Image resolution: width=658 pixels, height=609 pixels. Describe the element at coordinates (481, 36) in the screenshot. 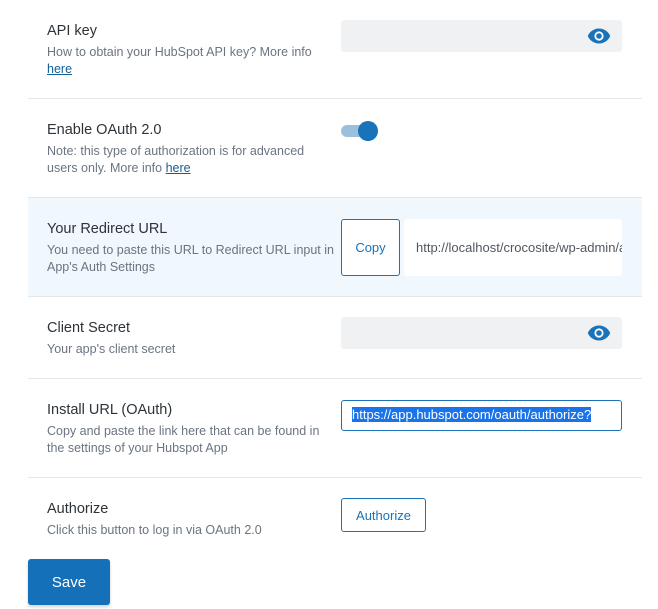

I see `api-key-input` at that location.